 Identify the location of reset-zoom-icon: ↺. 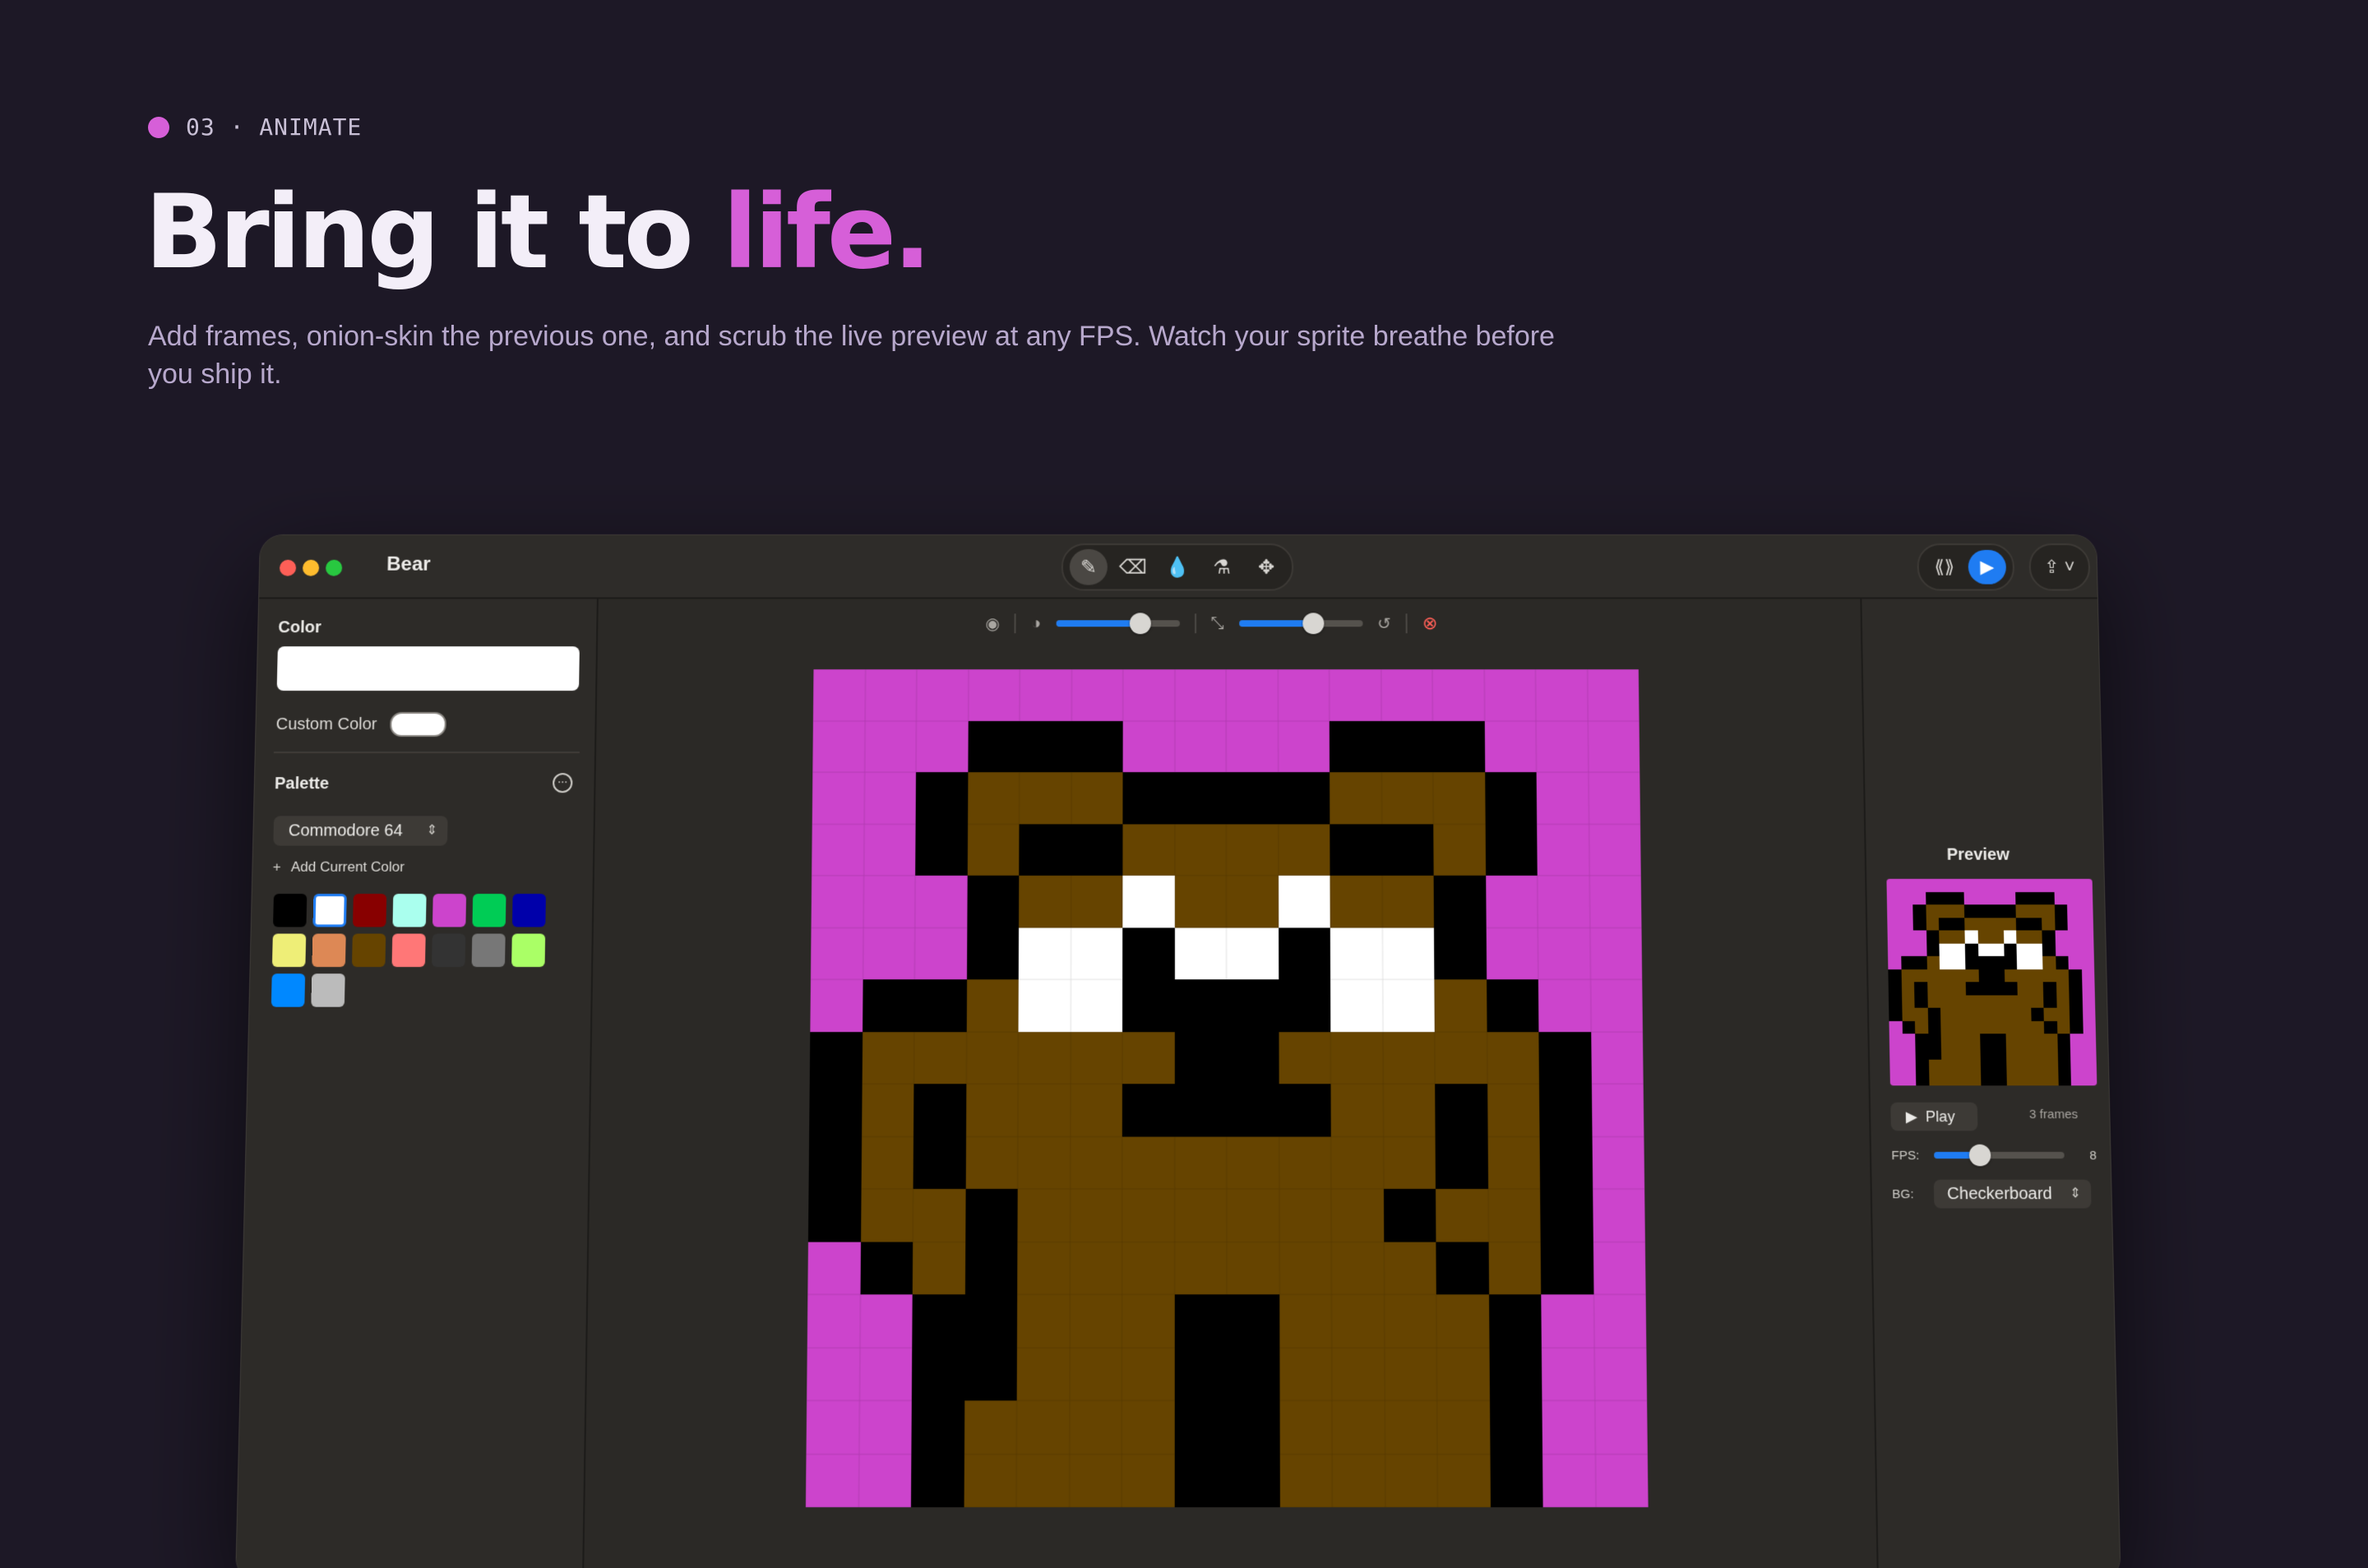
(1384, 623).